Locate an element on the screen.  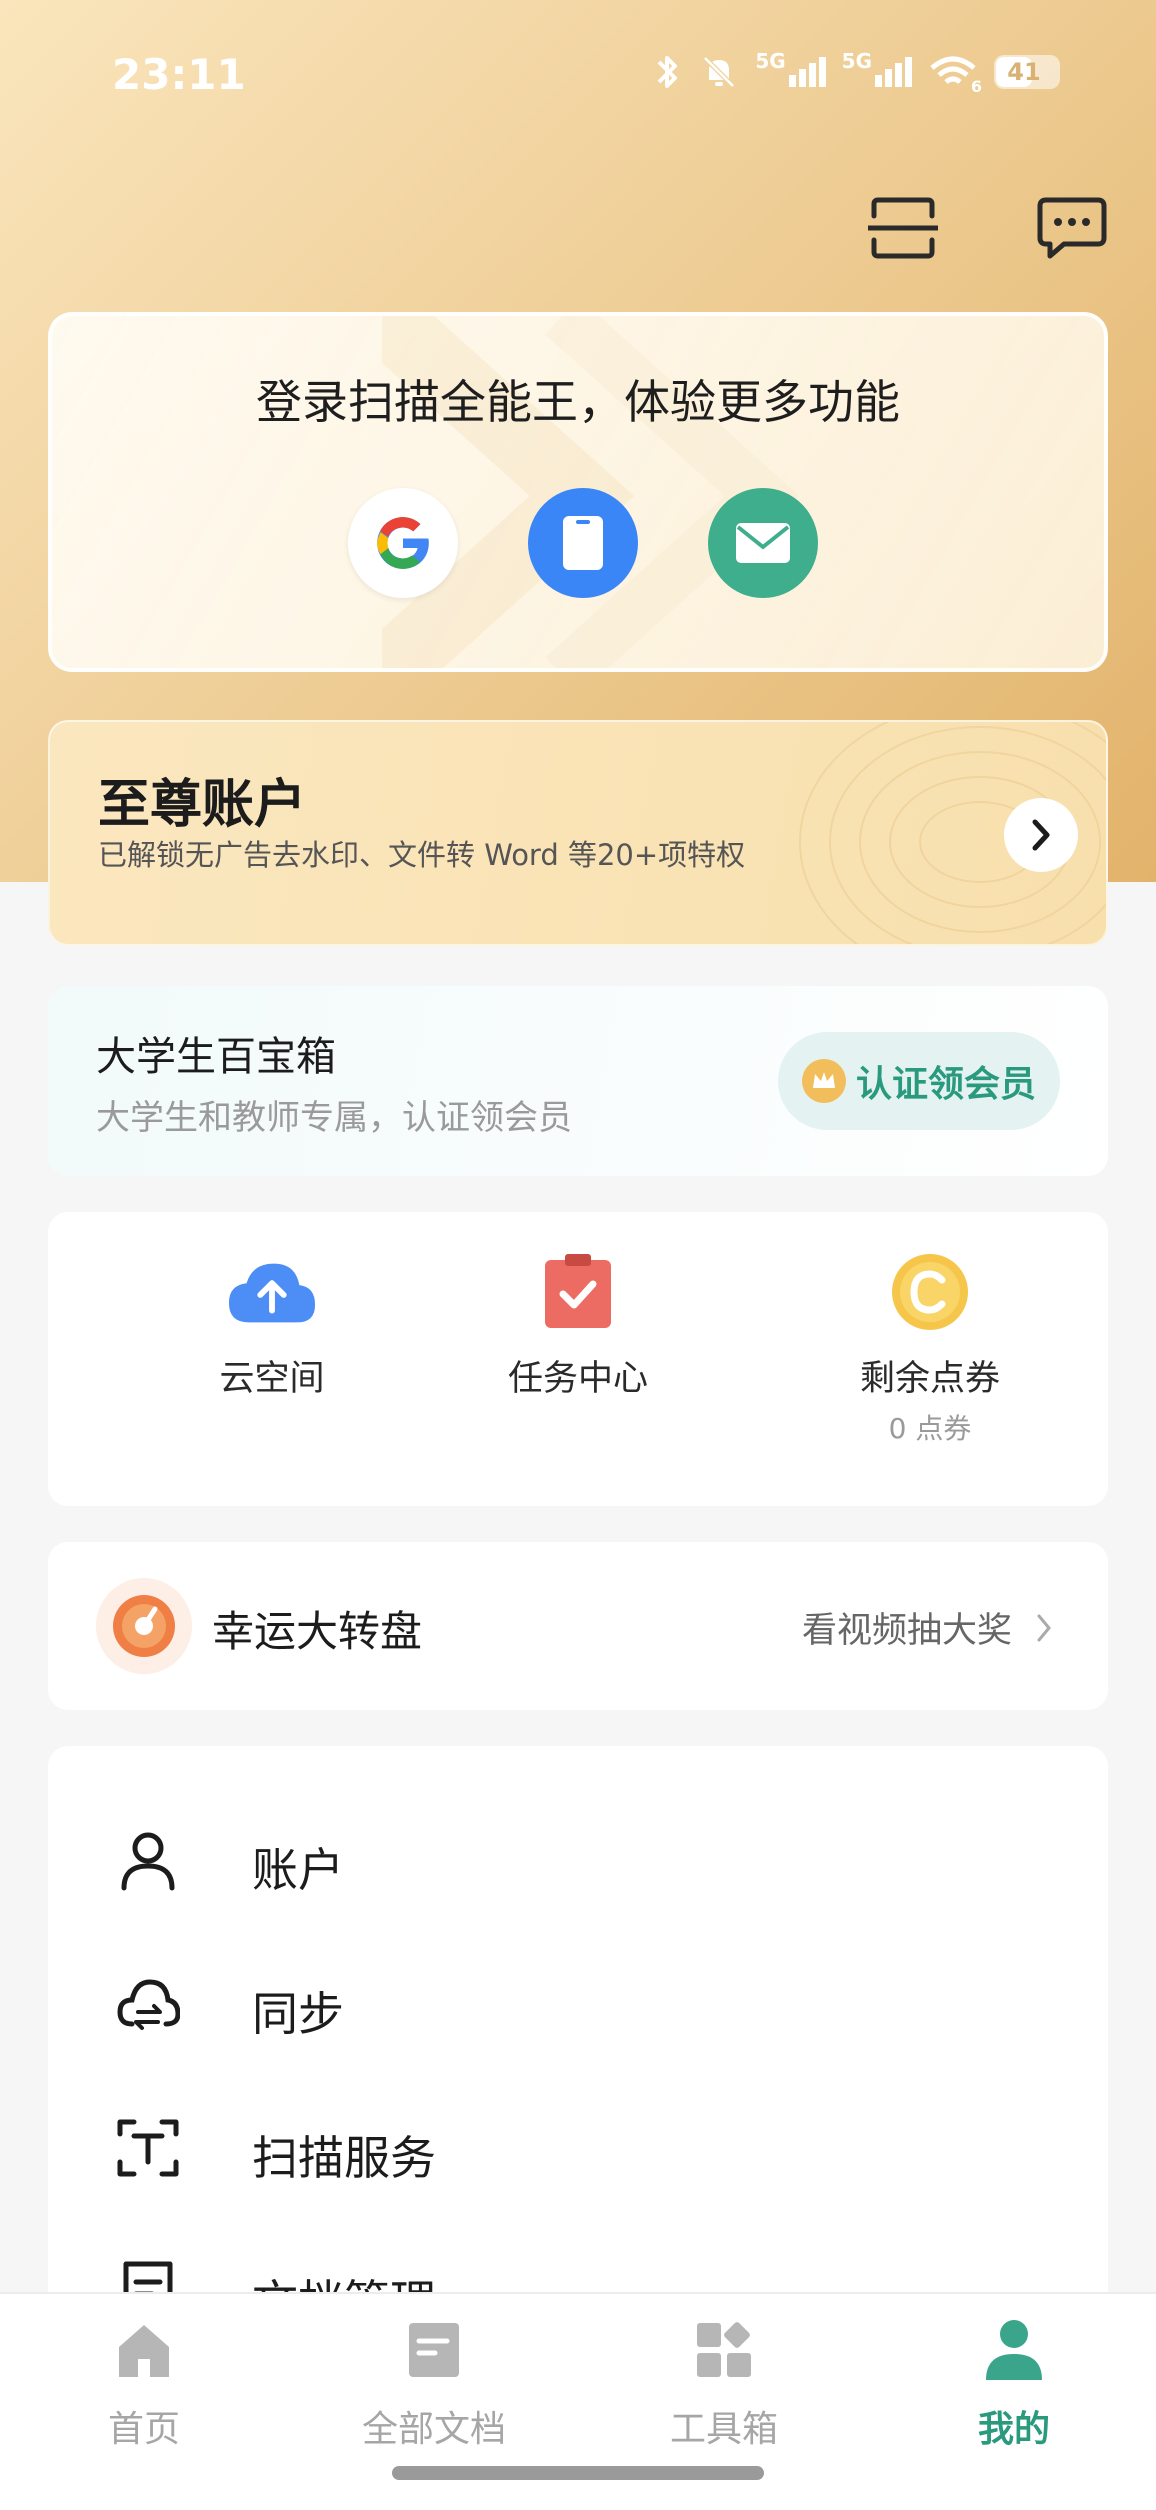
lucky-wheel-title: 幸运大转盘 is located at coordinates (317, 1631).